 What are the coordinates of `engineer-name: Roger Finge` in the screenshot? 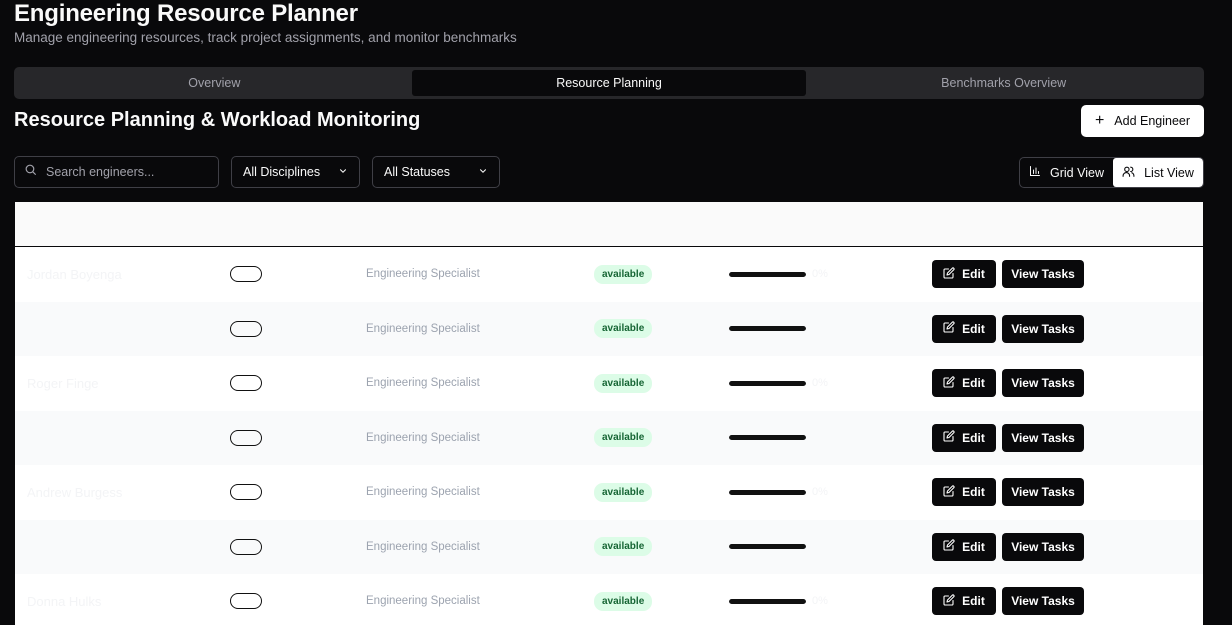 It's located at (63, 383).